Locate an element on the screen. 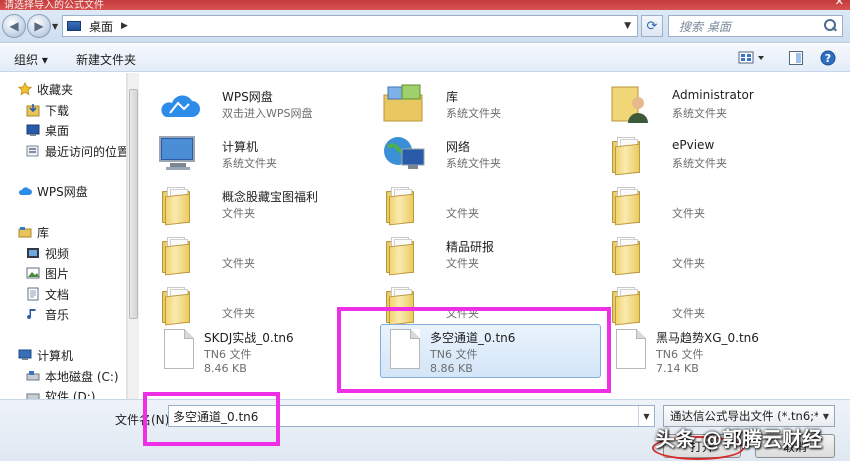  search-input: 搜索 桌面 is located at coordinates (755, 26).